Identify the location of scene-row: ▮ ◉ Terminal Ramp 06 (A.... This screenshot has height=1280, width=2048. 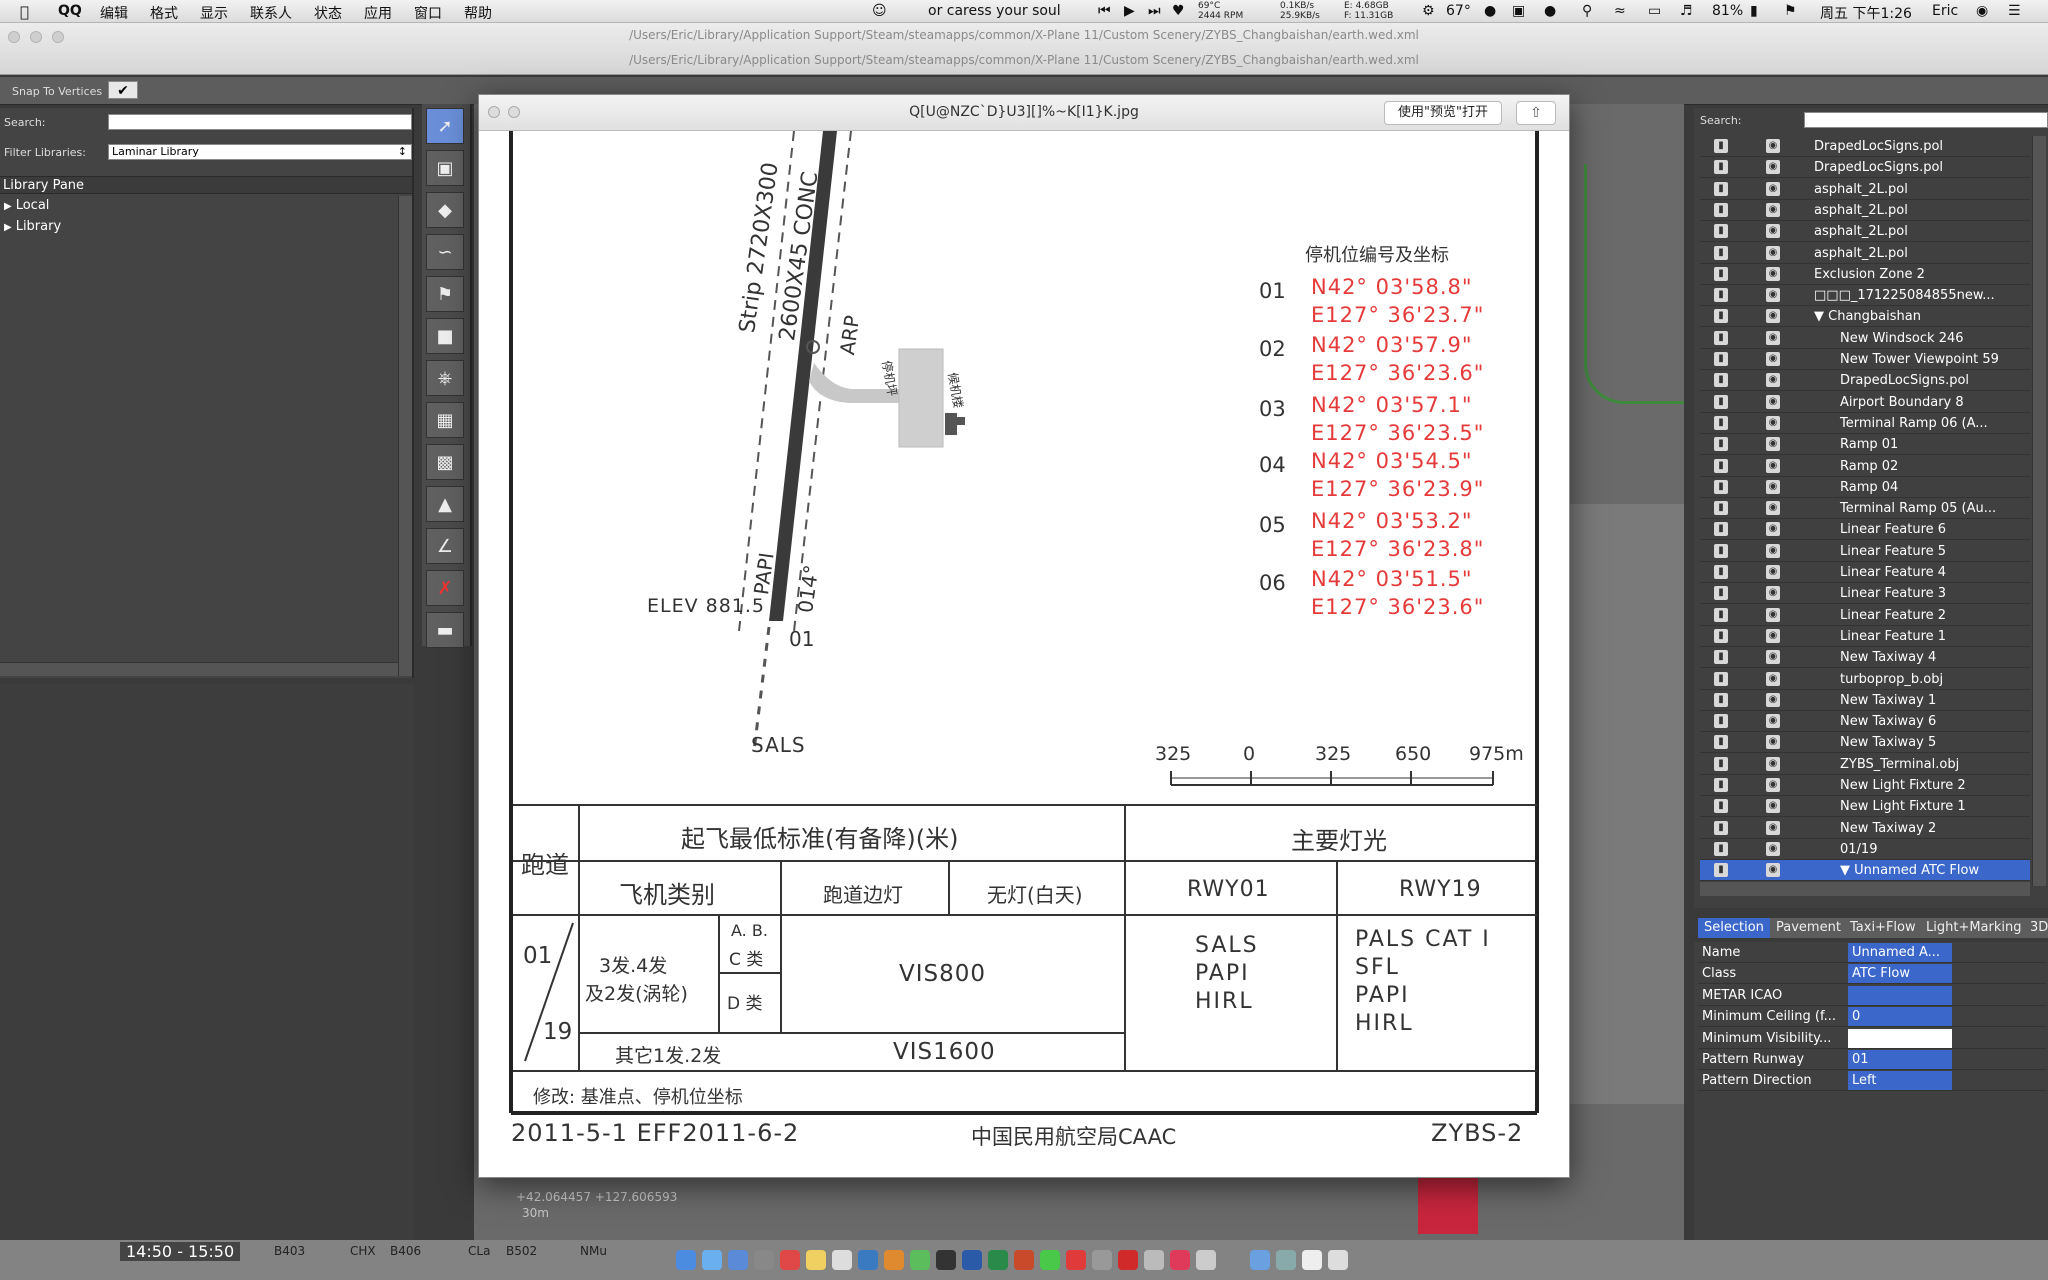
(1865, 423).